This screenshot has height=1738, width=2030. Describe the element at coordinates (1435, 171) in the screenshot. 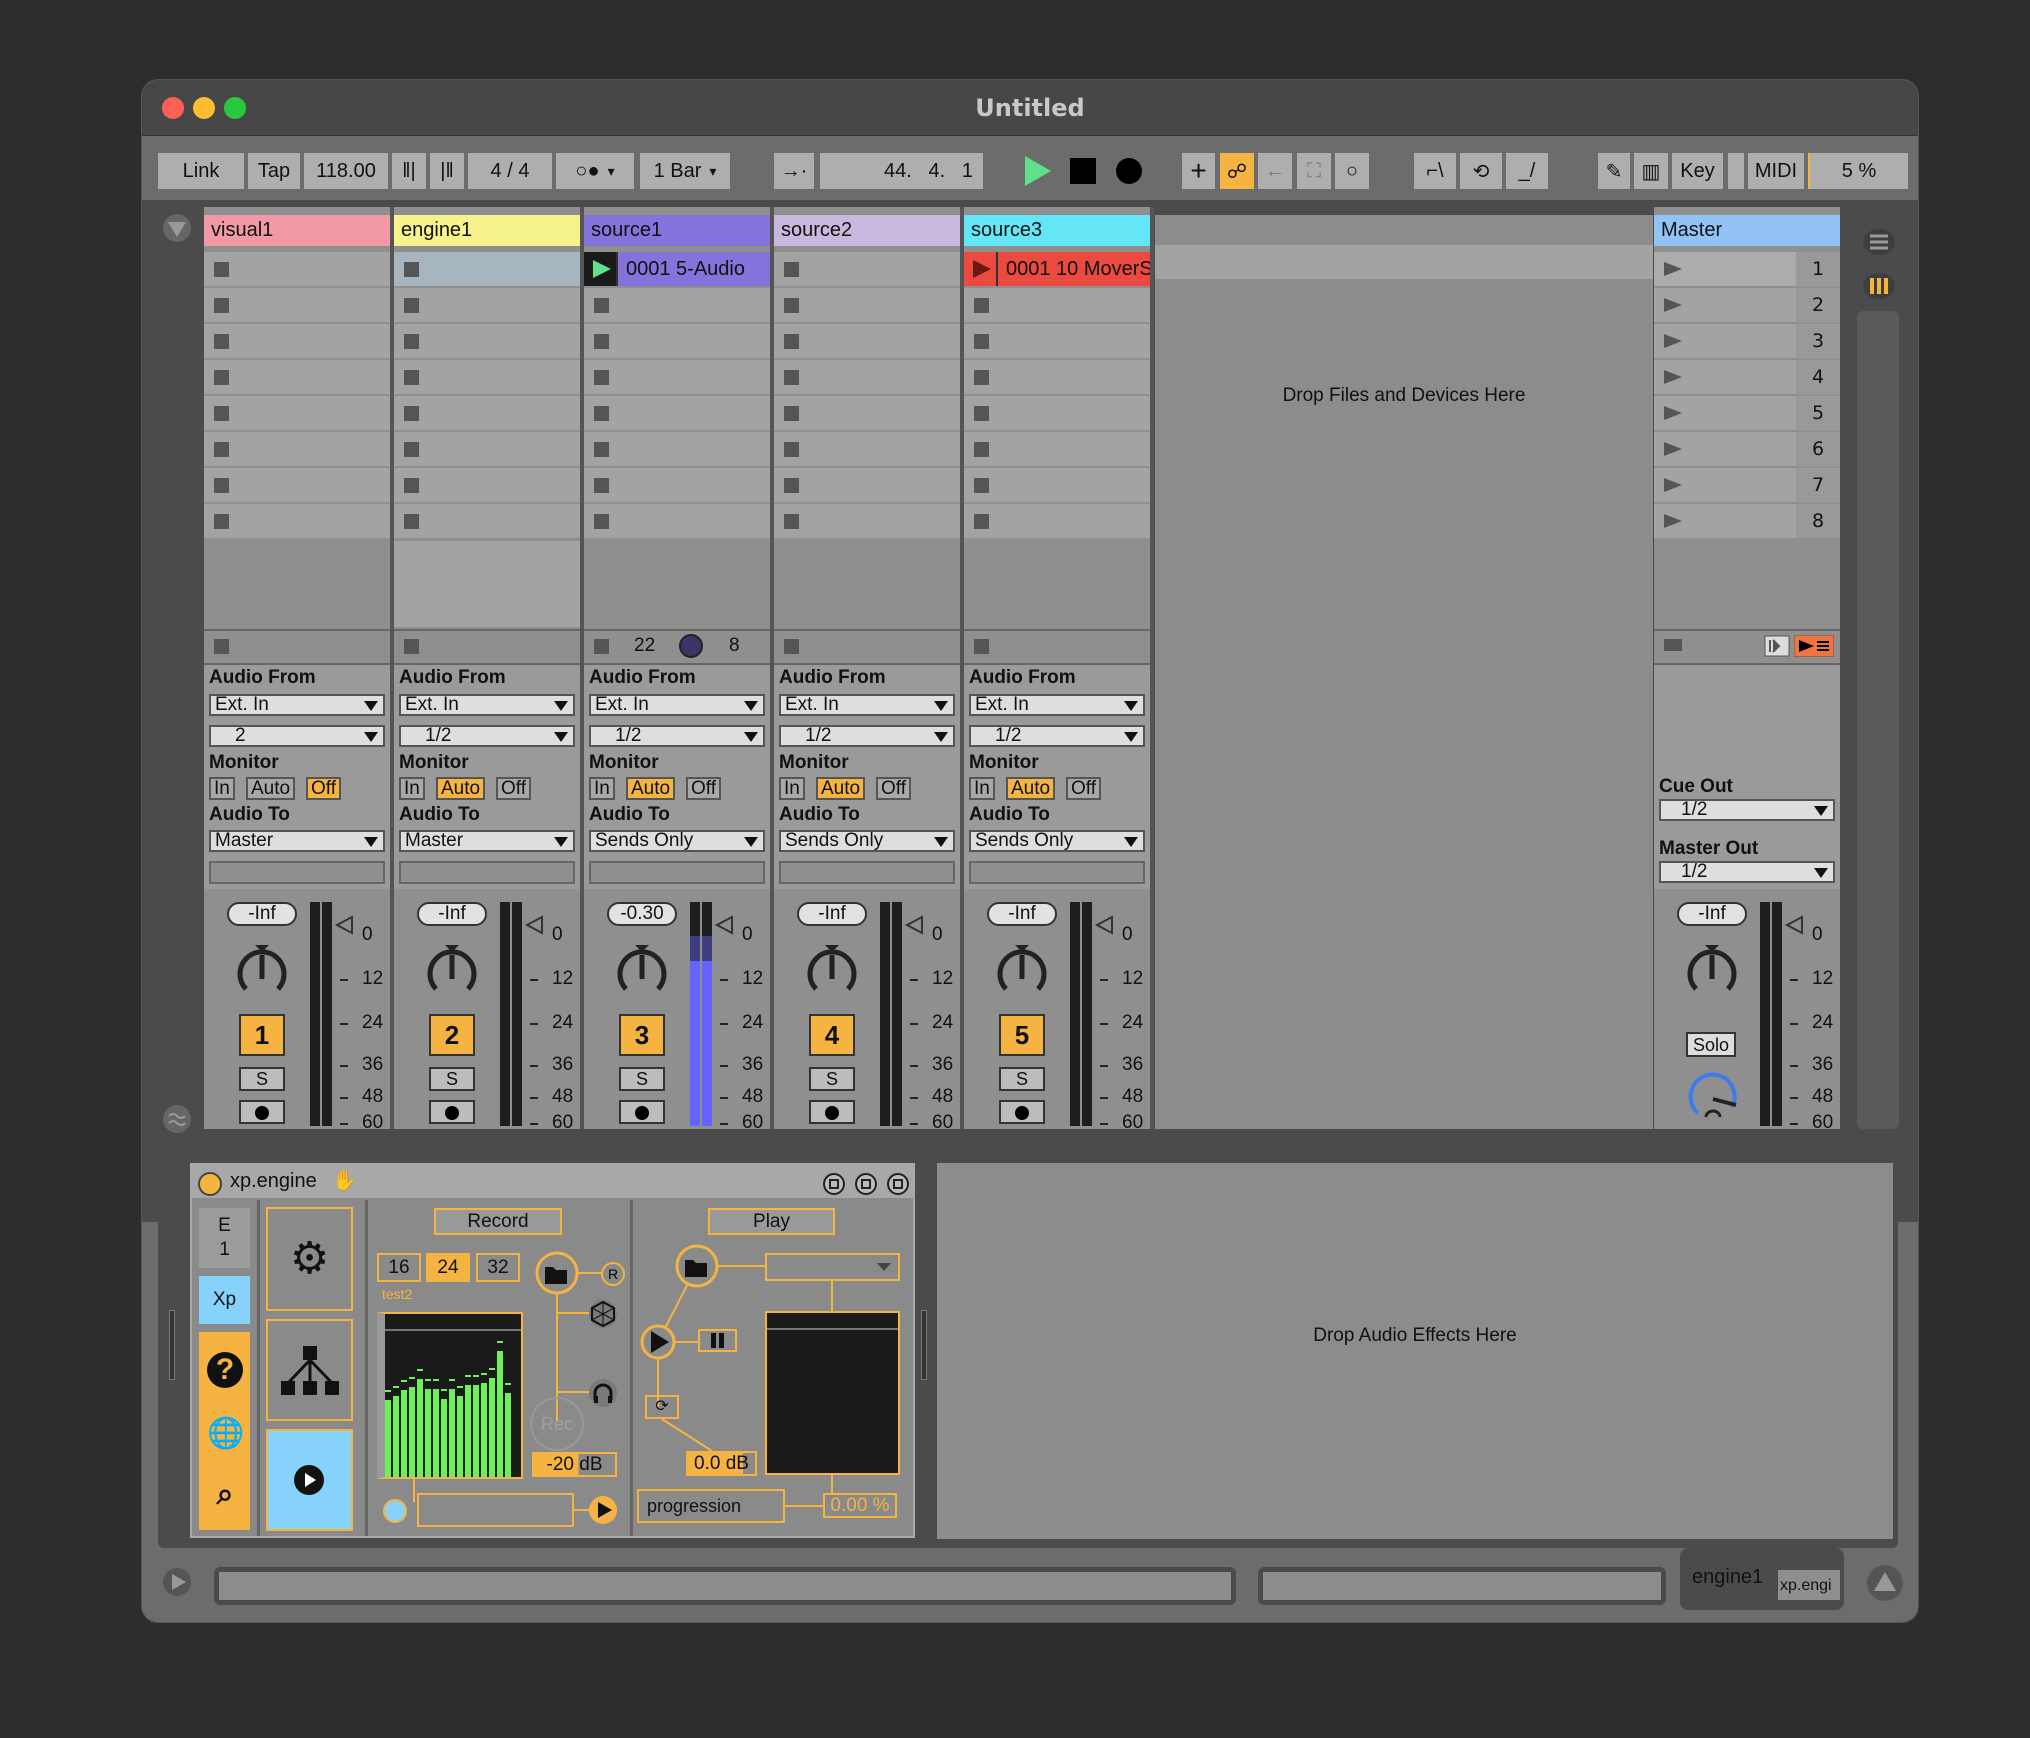

I see `punch-in-button: ⌐\` at that location.